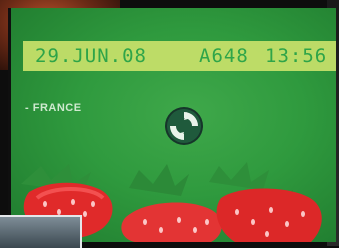 This screenshot has height=248, width=339. Describe the element at coordinates (296, 56) in the screenshot. I see `print-time: 13:56` at that location.